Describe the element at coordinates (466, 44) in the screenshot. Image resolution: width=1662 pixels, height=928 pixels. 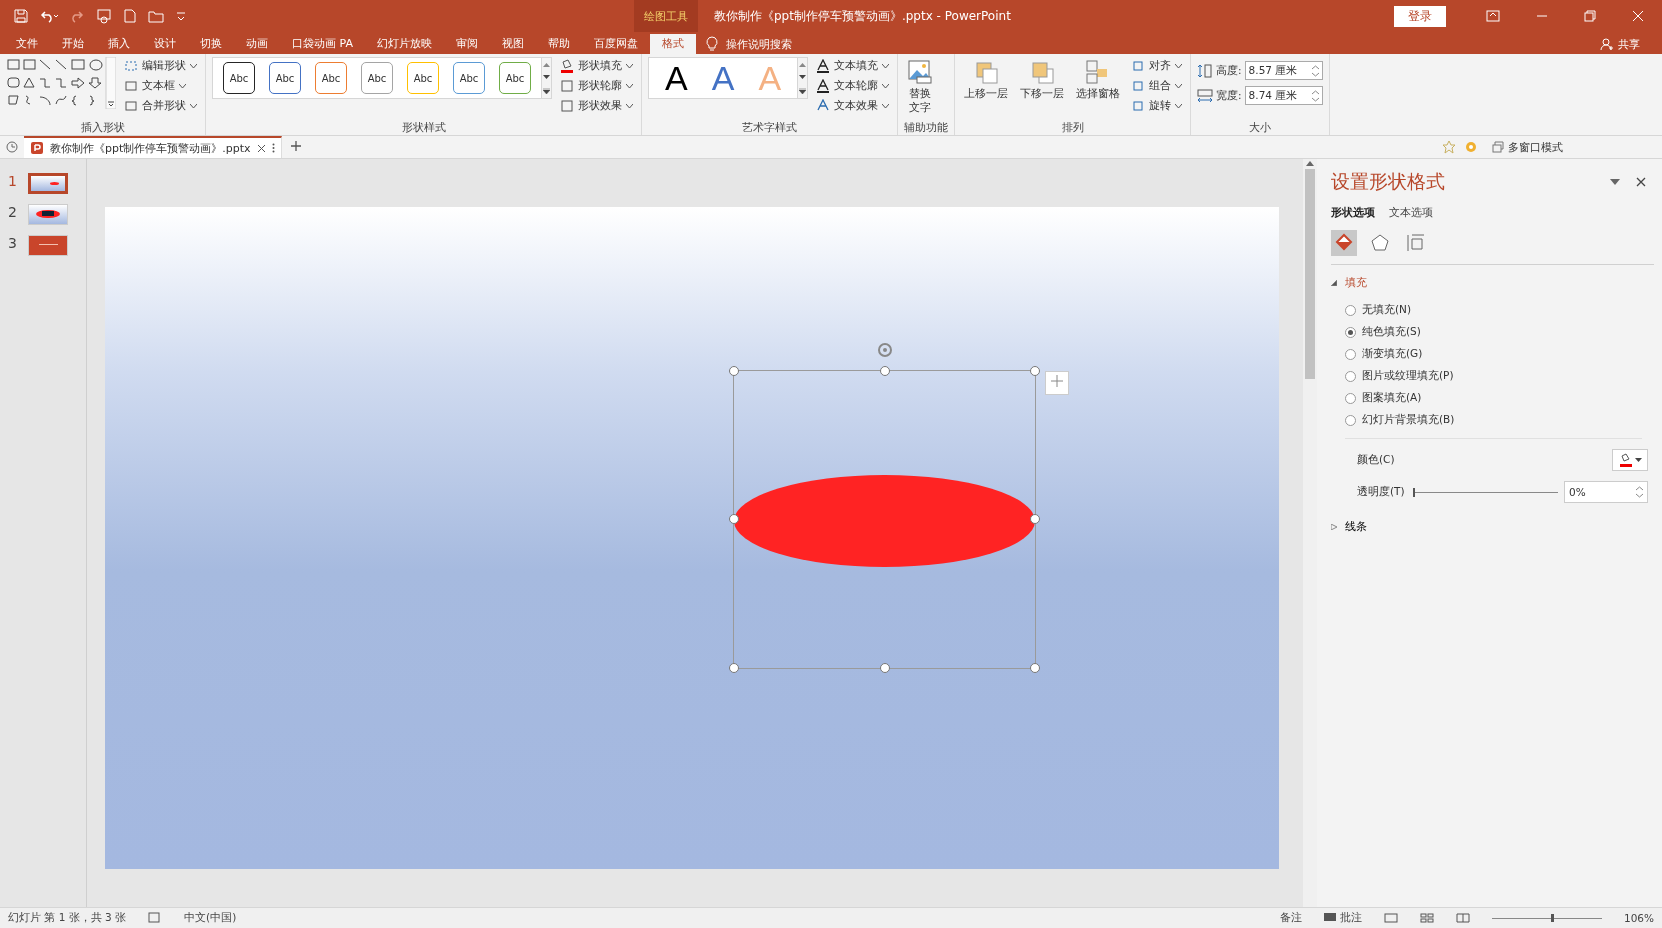
I see `ribbon-tab: 审阅` at that location.